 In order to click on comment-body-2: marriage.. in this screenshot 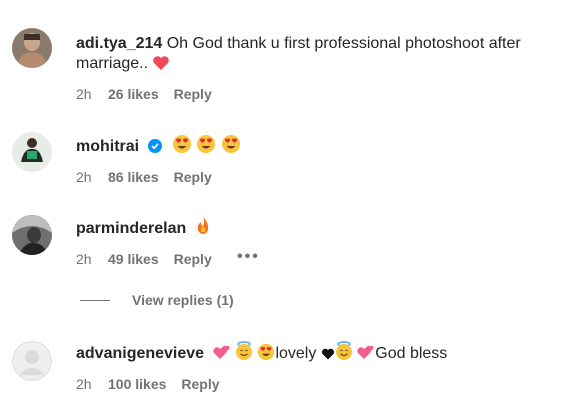, I will do `click(112, 63)`.